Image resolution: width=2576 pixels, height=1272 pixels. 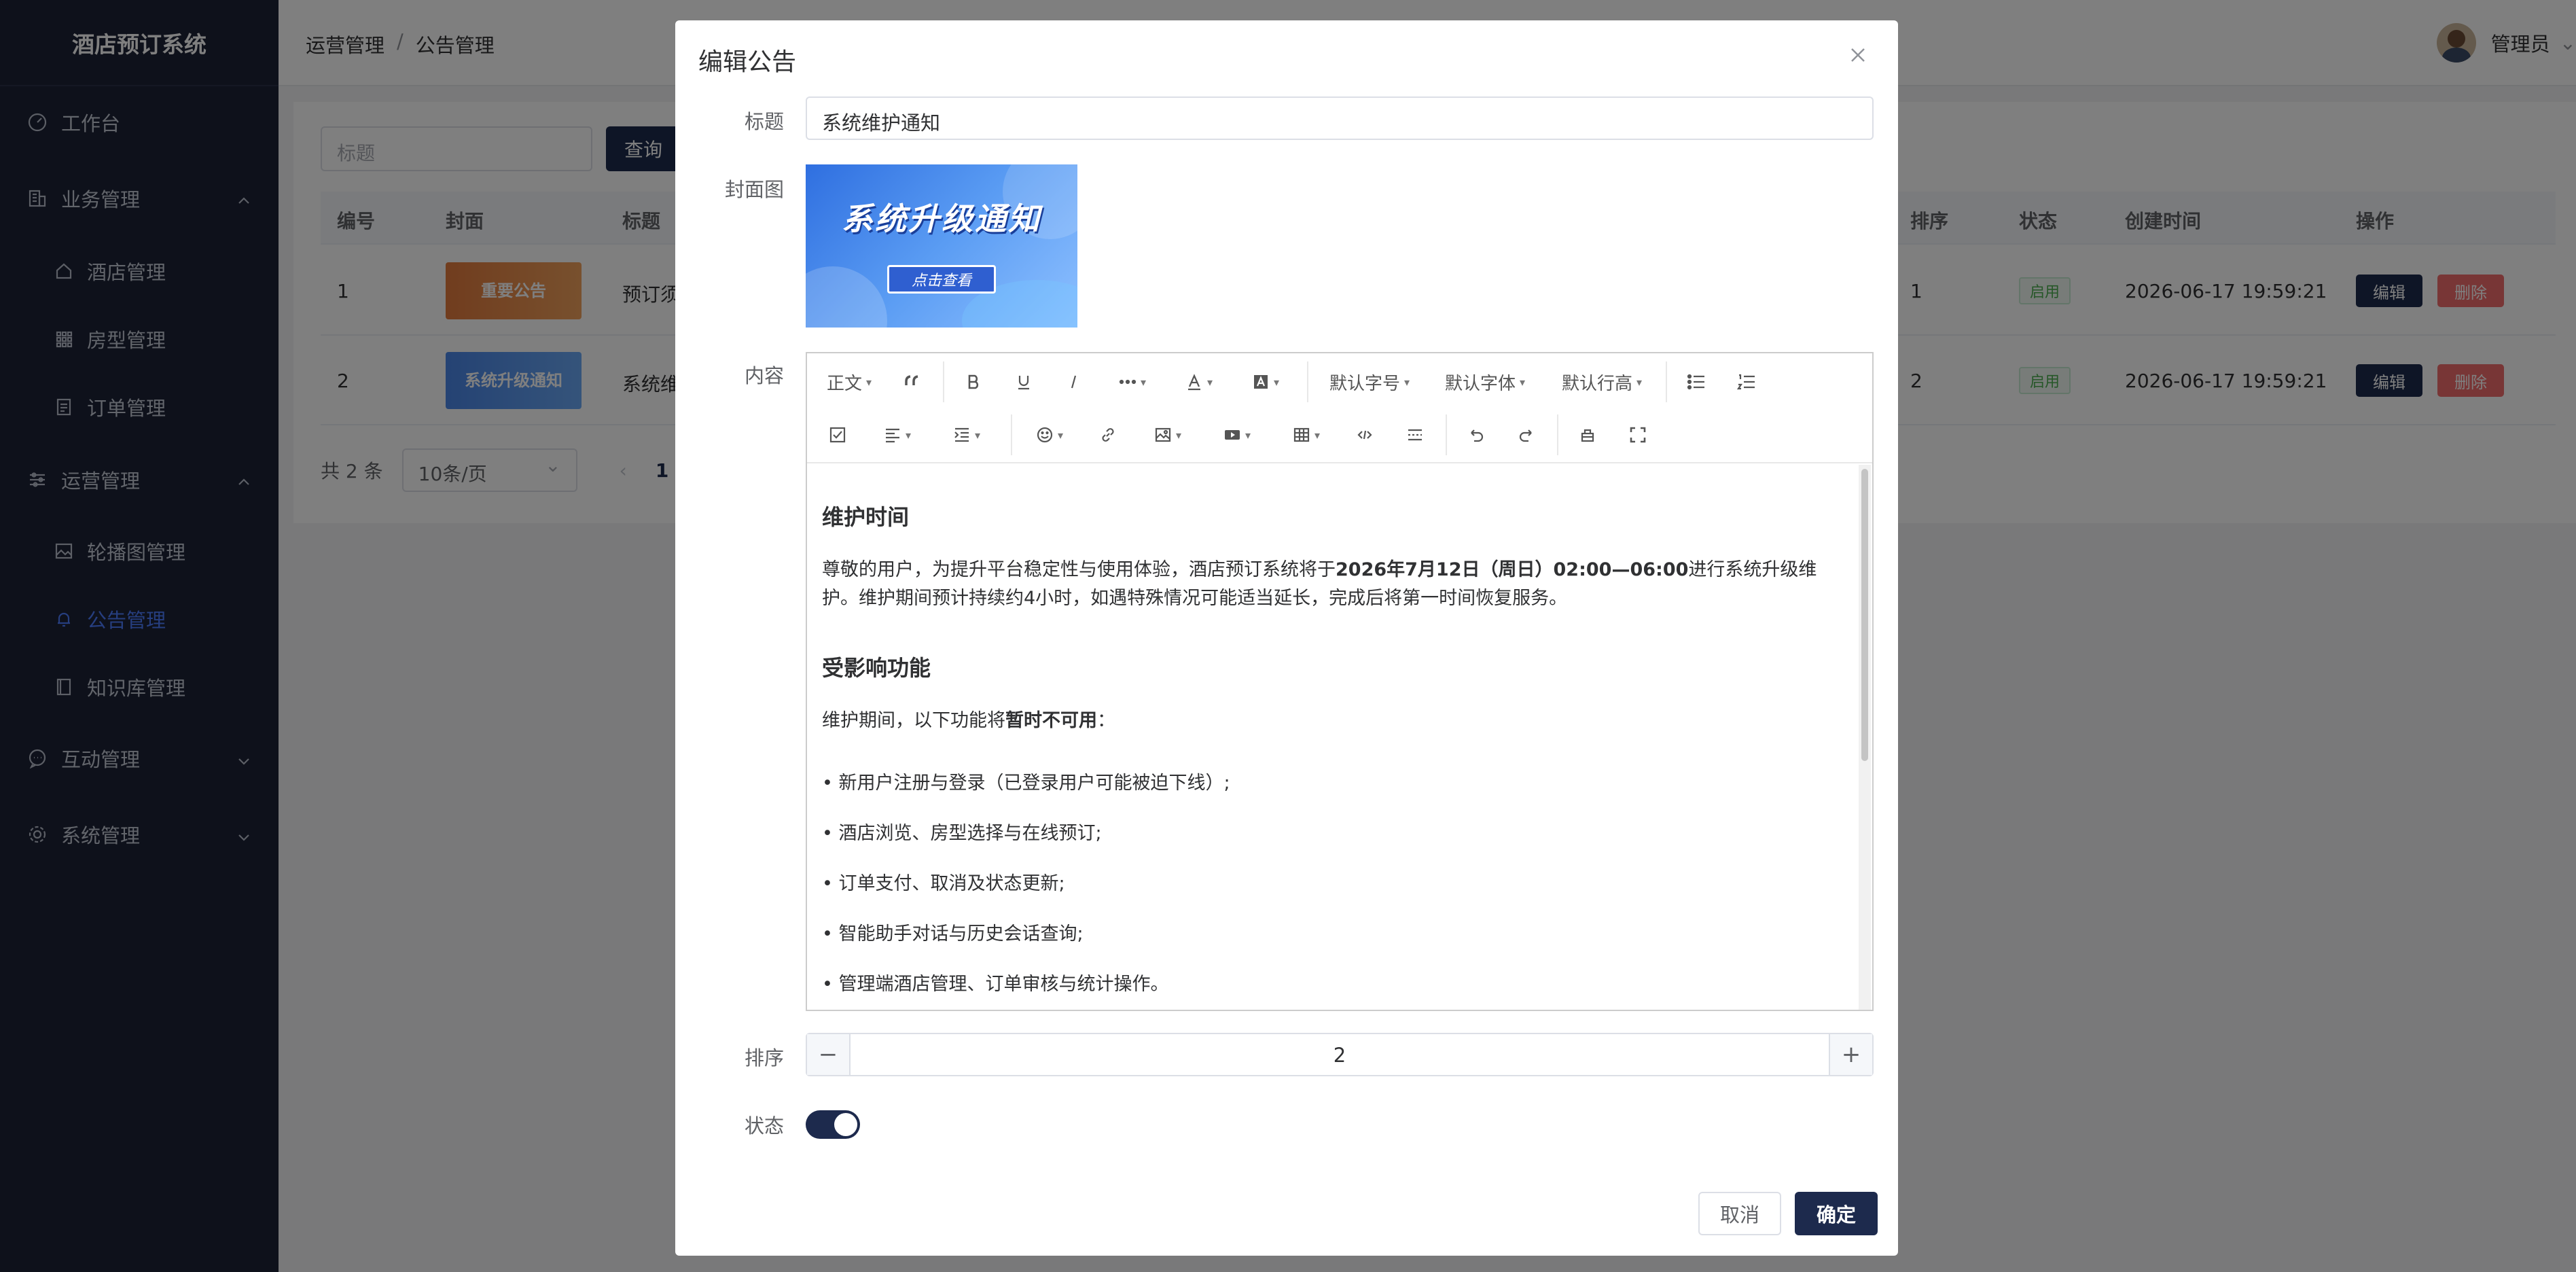 What do you see at coordinates (1836, 1213) in the screenshot?
I see `confirm-button: 确定` at bounding box center [1836, 1213].